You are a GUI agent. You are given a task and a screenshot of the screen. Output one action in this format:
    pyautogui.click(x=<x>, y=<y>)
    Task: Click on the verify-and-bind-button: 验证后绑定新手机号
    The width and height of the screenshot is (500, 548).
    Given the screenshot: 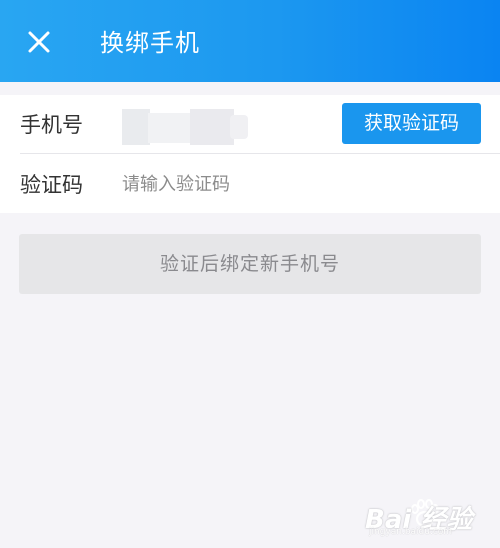 What is the action you would take?
    pyautogui.click(x=250, y=264)
    